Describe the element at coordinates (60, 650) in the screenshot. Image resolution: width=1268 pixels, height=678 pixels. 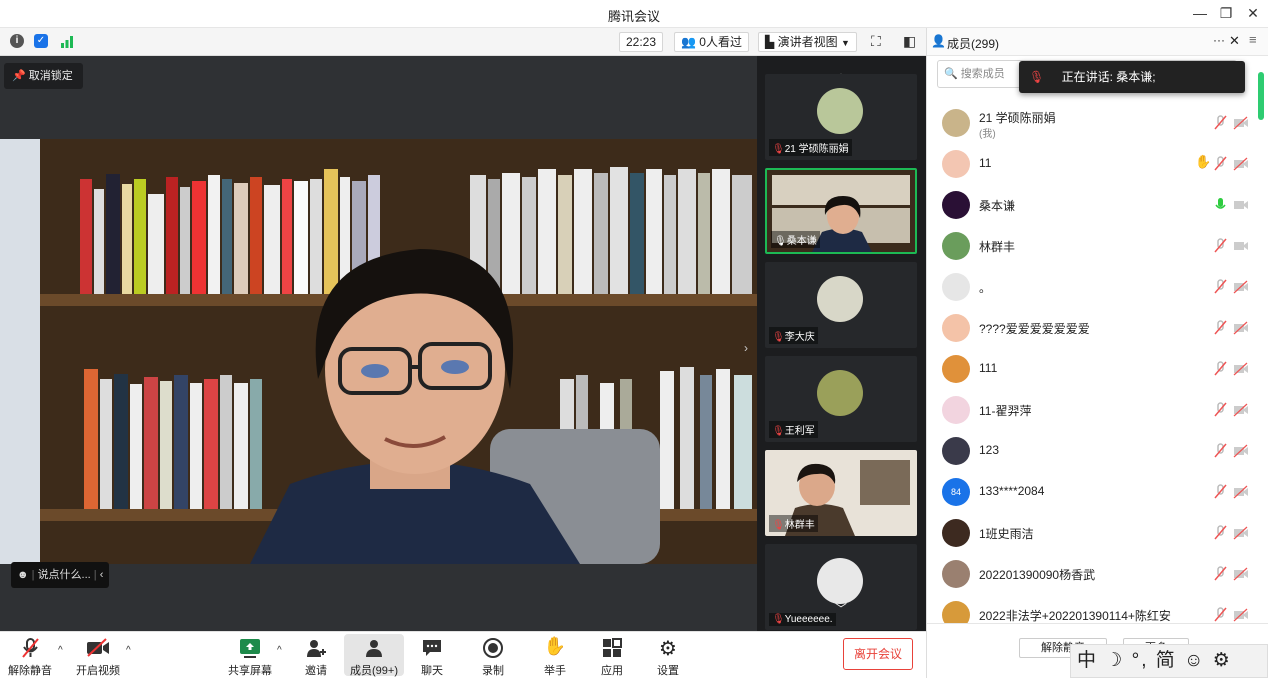
I see `audio-options-chevron-icon: ^` at that location.